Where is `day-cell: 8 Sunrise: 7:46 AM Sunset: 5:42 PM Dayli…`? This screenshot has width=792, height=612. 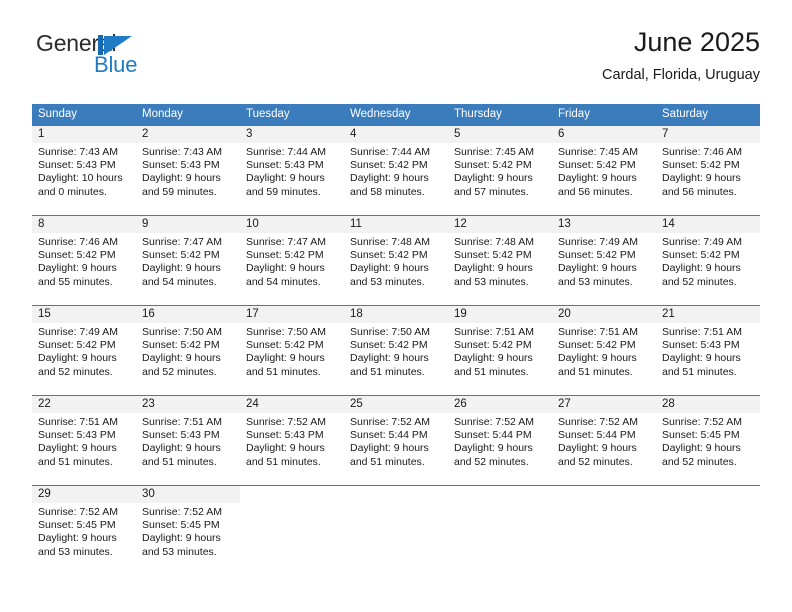
day-cell: 8 Sunrise: 7:46 AM Sunset: 5:42 PM Dayli… is located at coordinates (84, 260).